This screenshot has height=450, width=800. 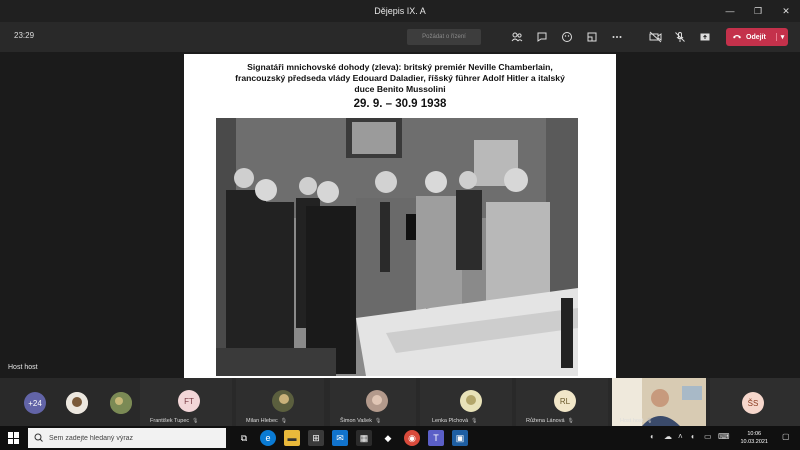 What do you see at coordinates (134, 438) in the screenshot?
I see `search-input` at bounding box center [134, 438].